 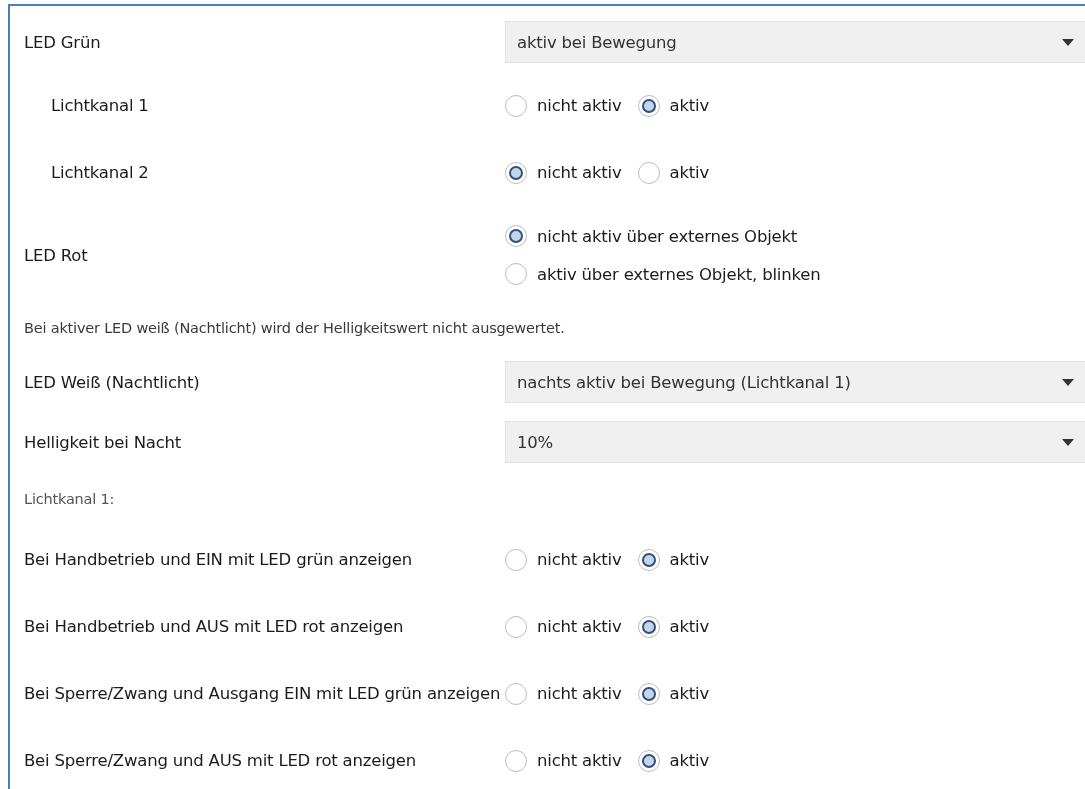 What do you see at coordinates (63, 42) in the screenshot?
I see `setting-label: LED Grün` at bounding box center [63, 42].